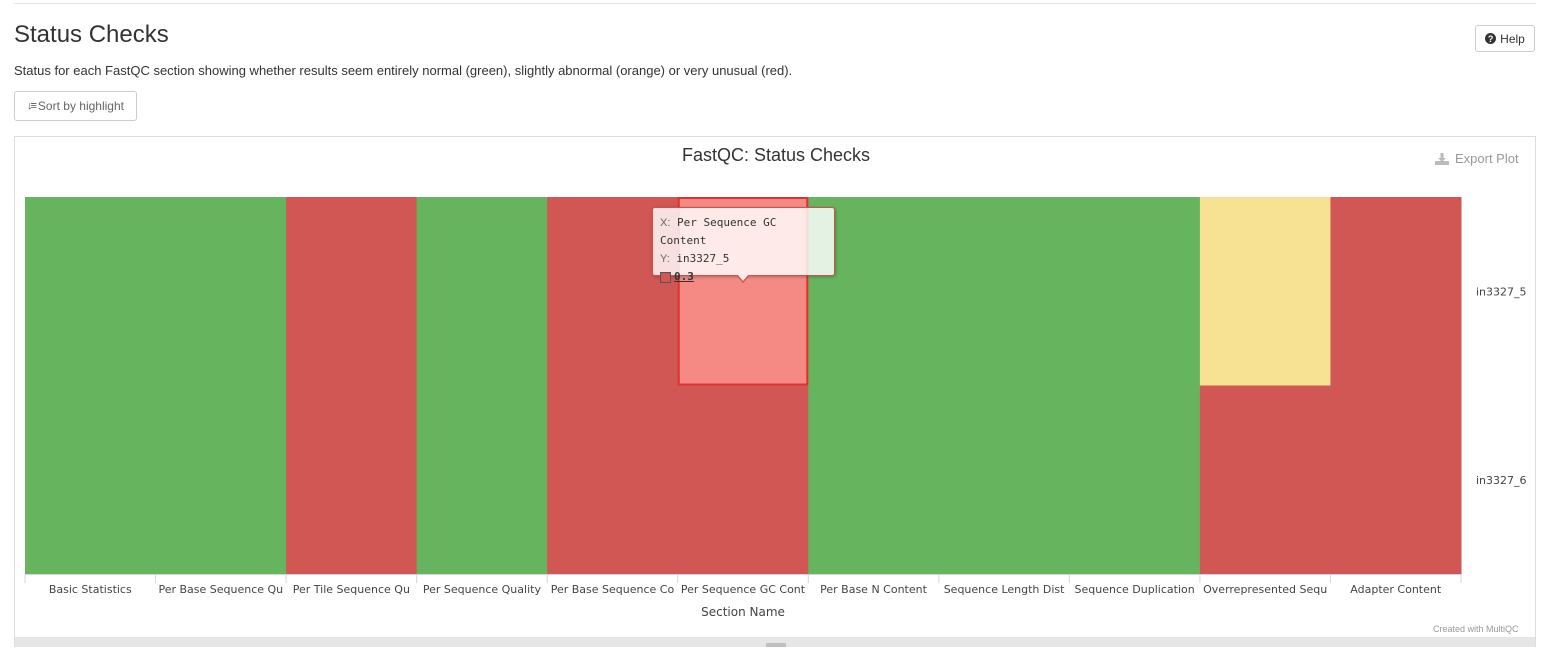 The height and width of the screenshot is (659, 1550). I want to click on y-tick-label: in3327_6, so click(1501, 480).